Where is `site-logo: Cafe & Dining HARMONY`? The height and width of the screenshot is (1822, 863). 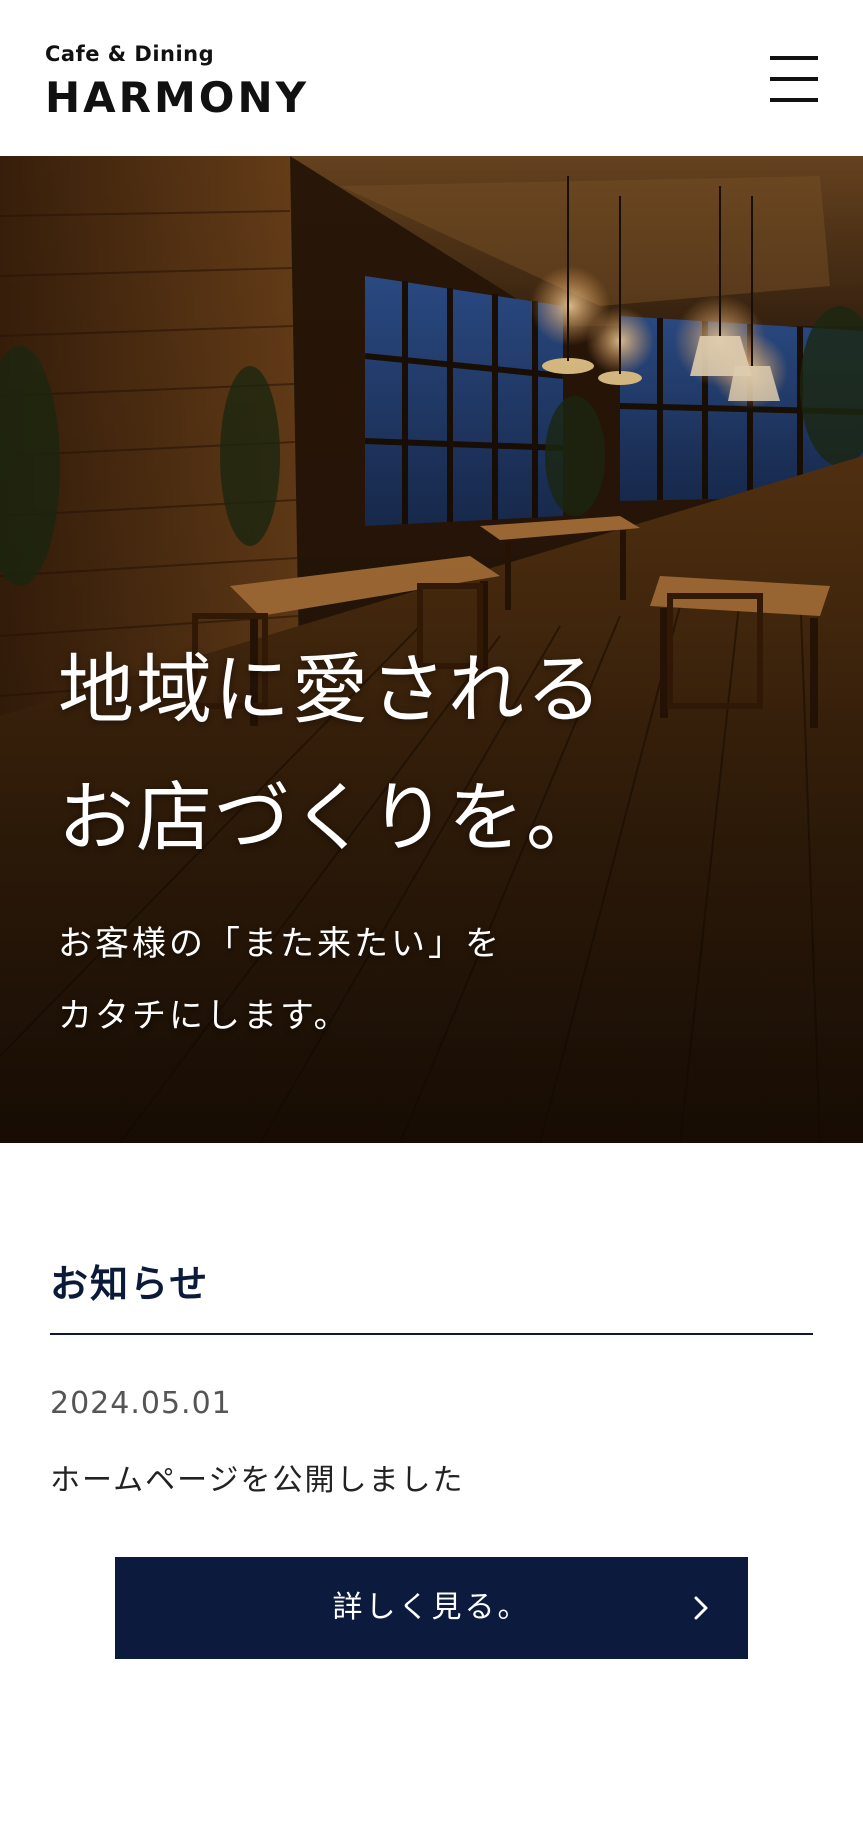
site-logo: Cafe & Dining HARMONY is located at coordinates (177, 82).